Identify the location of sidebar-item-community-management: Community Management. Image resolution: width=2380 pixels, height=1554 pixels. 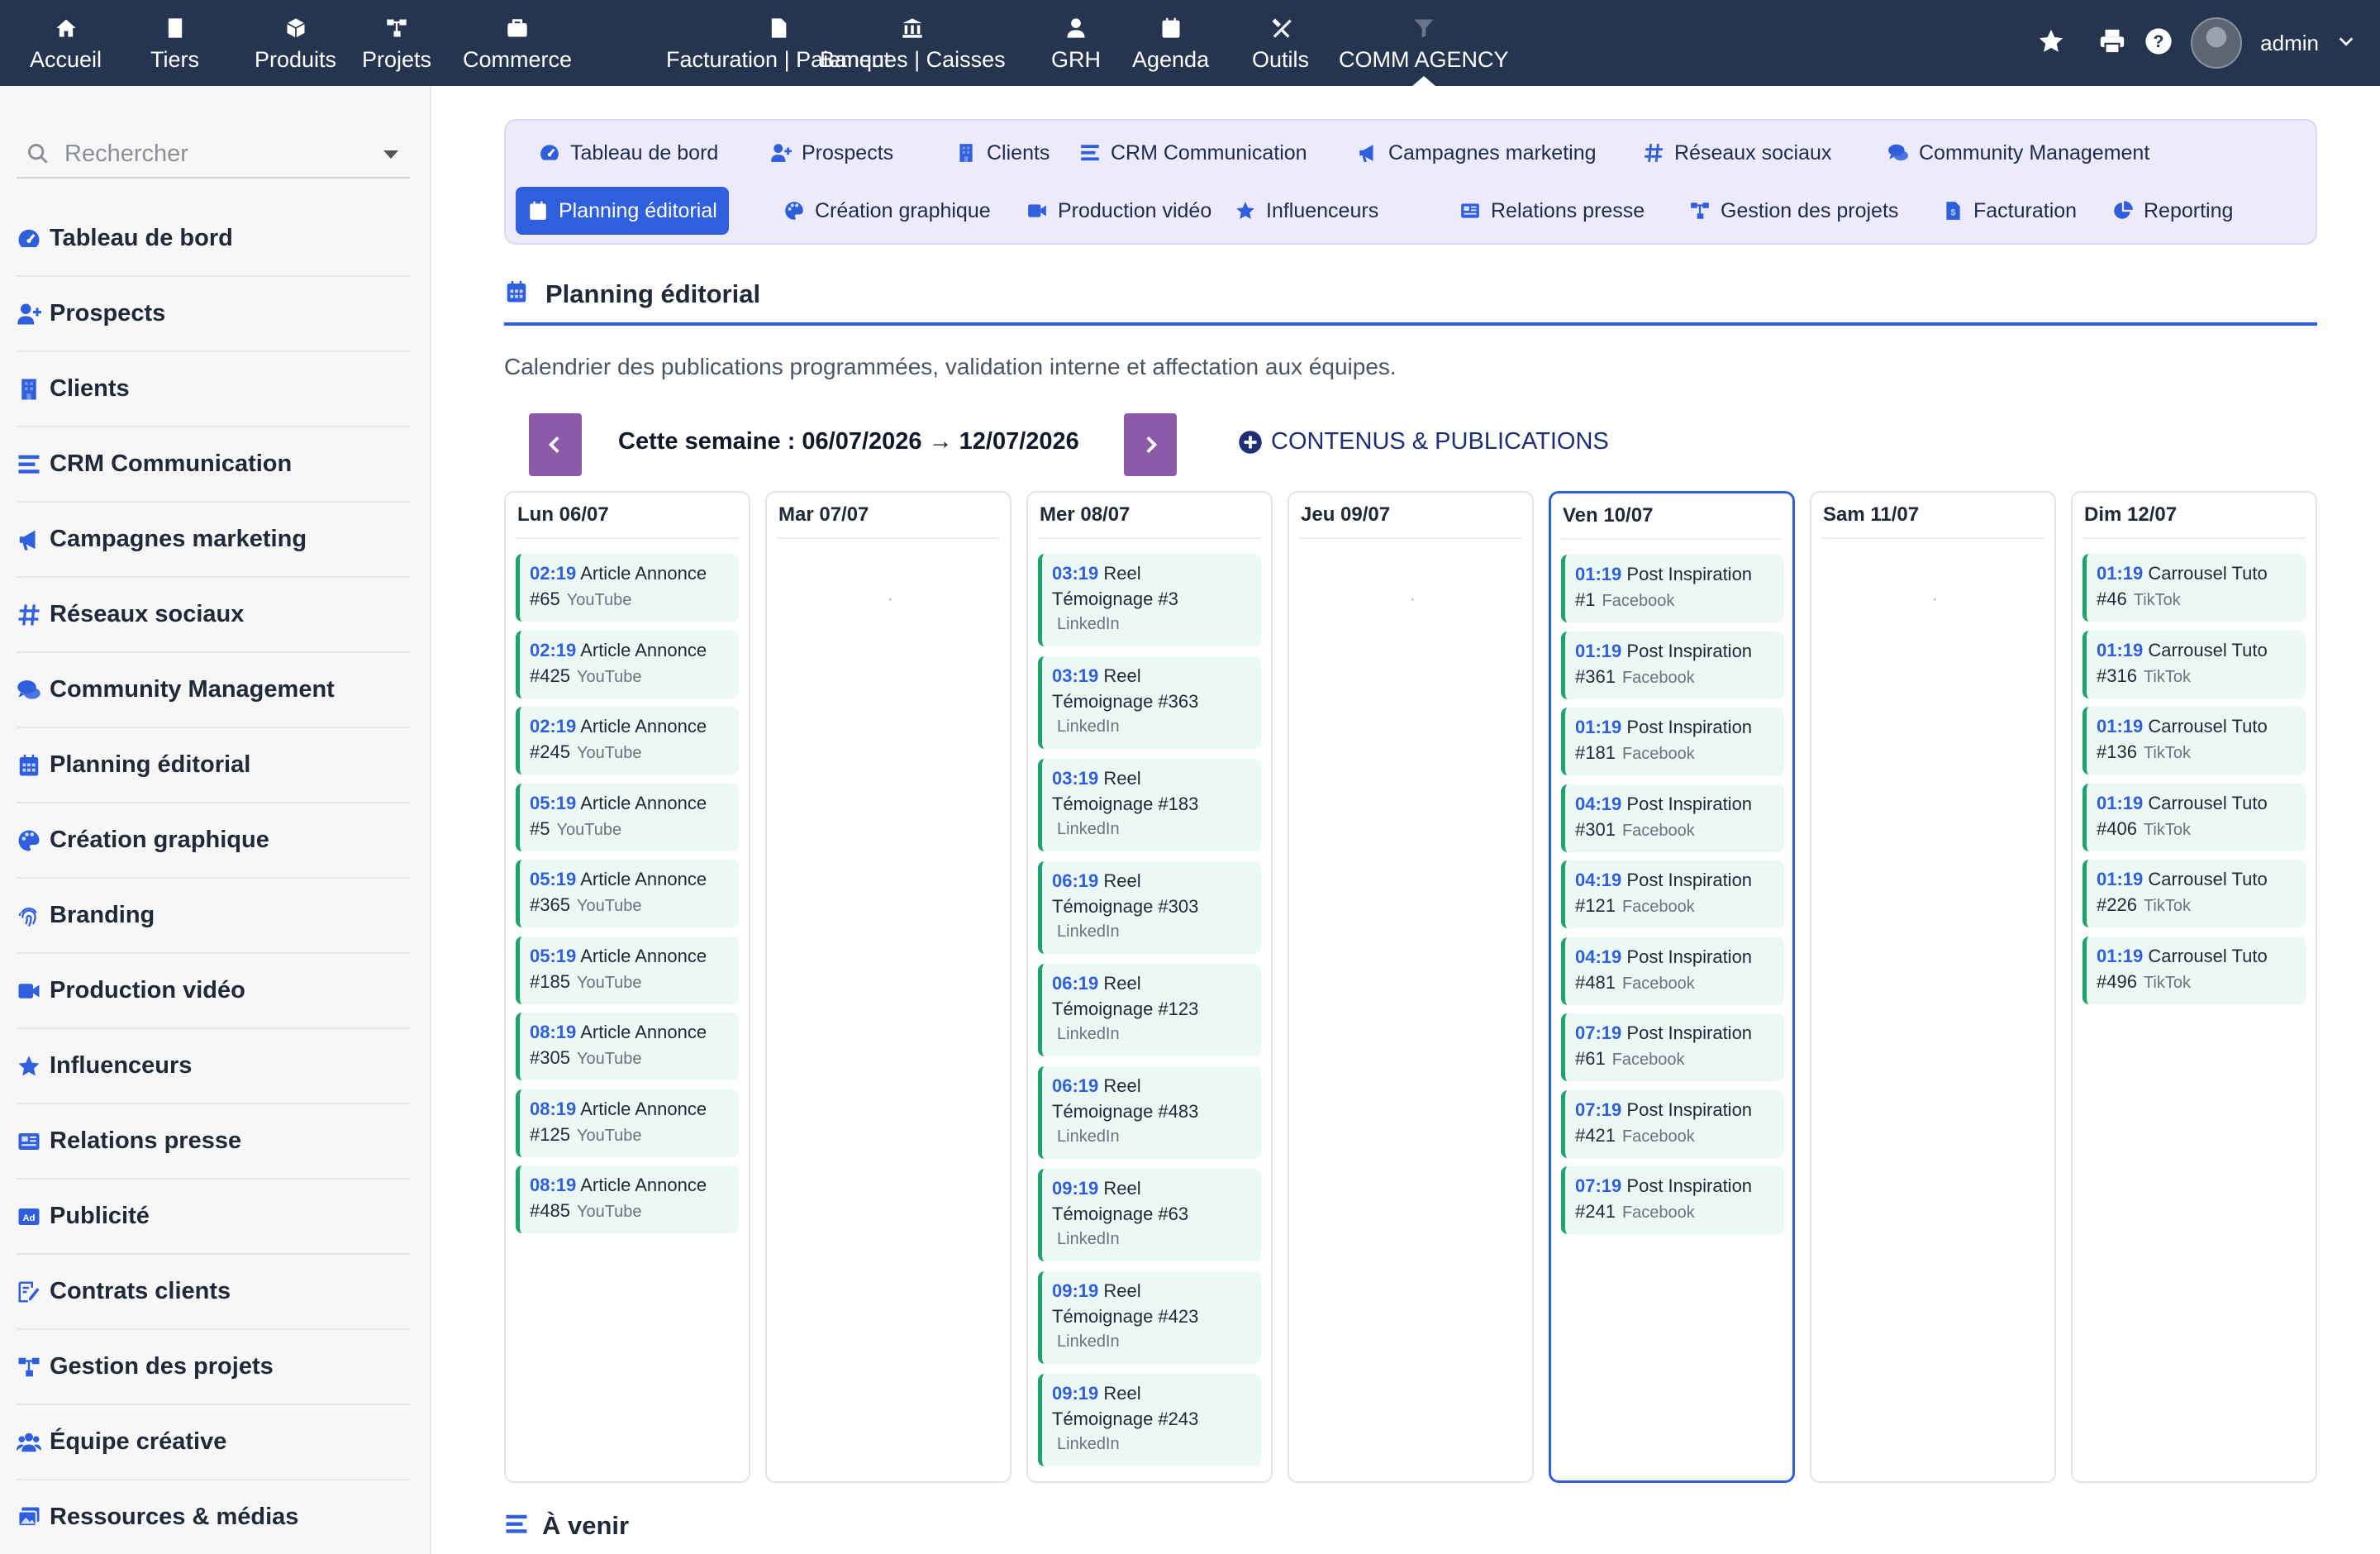
(213, 690).